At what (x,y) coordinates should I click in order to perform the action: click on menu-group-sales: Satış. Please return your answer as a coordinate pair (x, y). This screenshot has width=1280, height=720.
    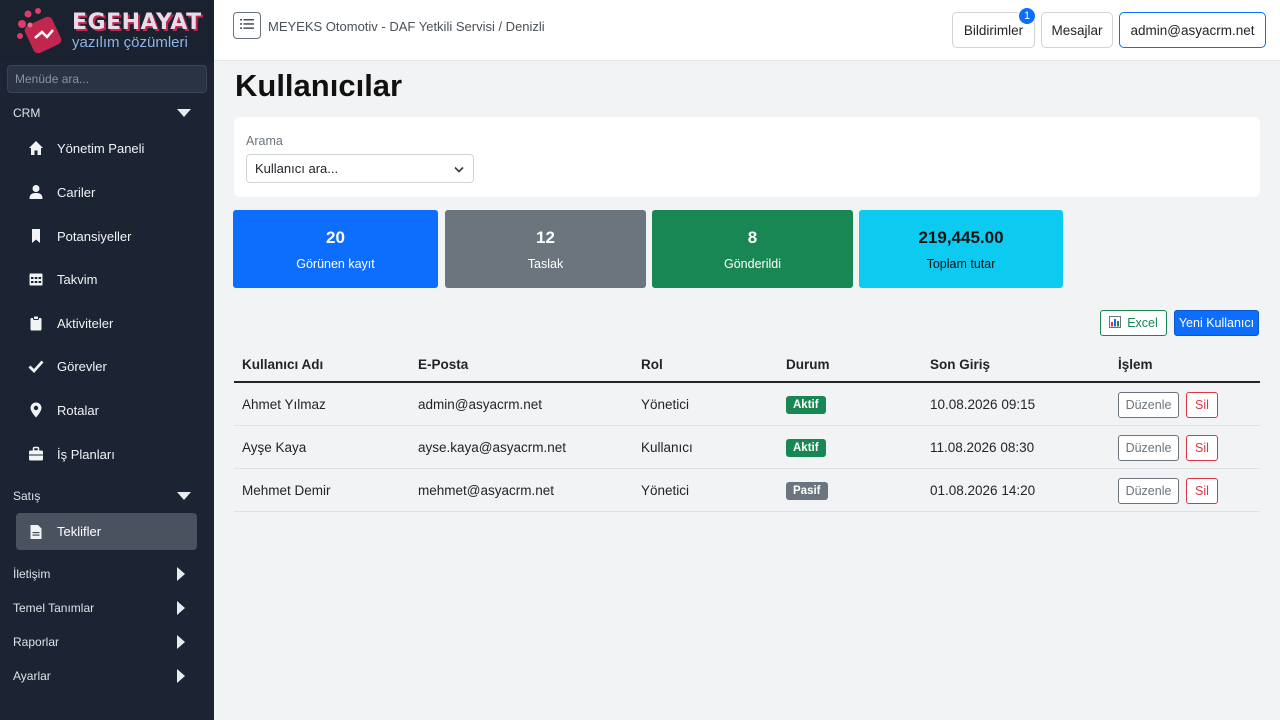
    Looking at the image, I should click on (108, 496).